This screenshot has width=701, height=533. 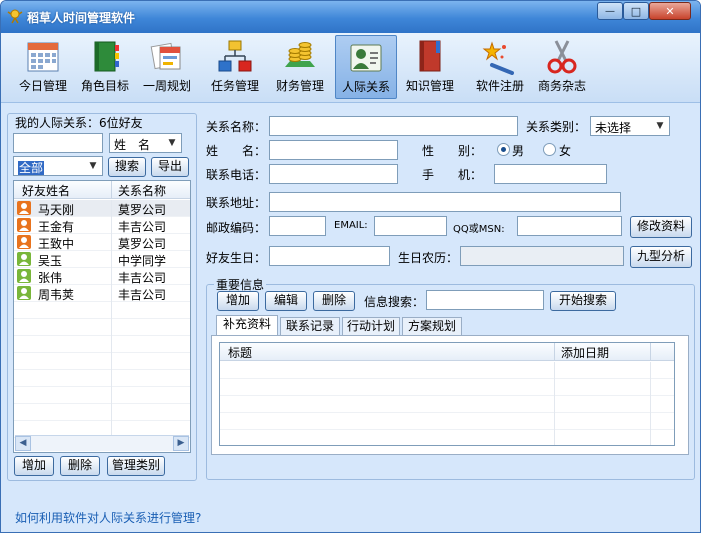 I want to click on friend-row: 周韦荚 丰吉公司, so click(x=102, y=293).